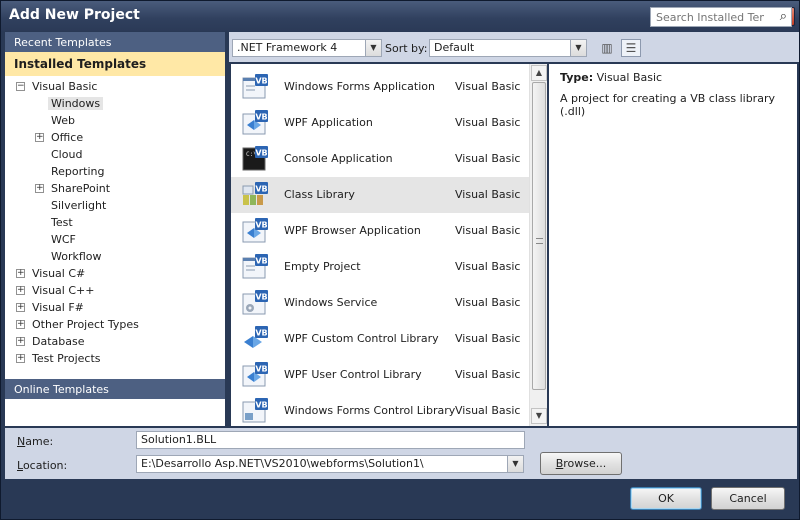 Image resolution: width=800 pixels, height=520 pixels. I want to click on template-item: VB WPF User Control Library Visual Basic, so click(380, 375).